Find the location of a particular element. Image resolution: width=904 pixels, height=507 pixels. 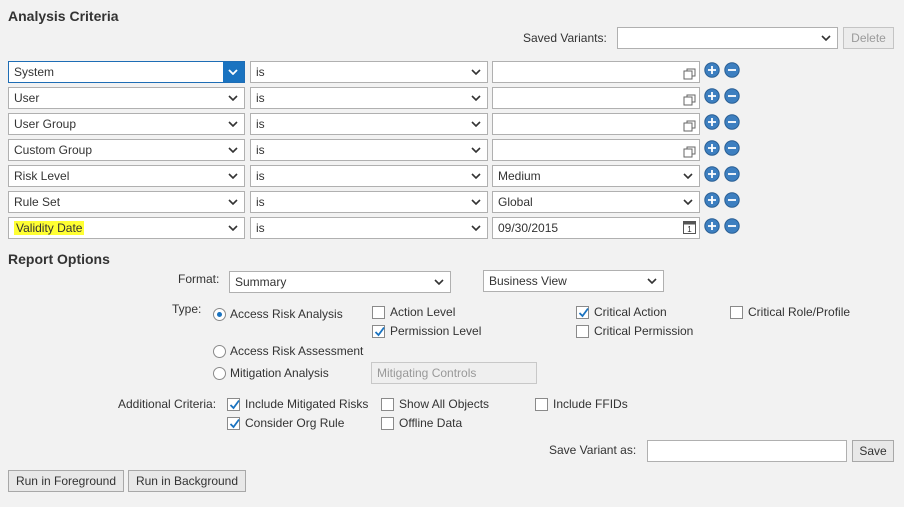

radio-access-risk-analysis is located at coordinates (219, 314).